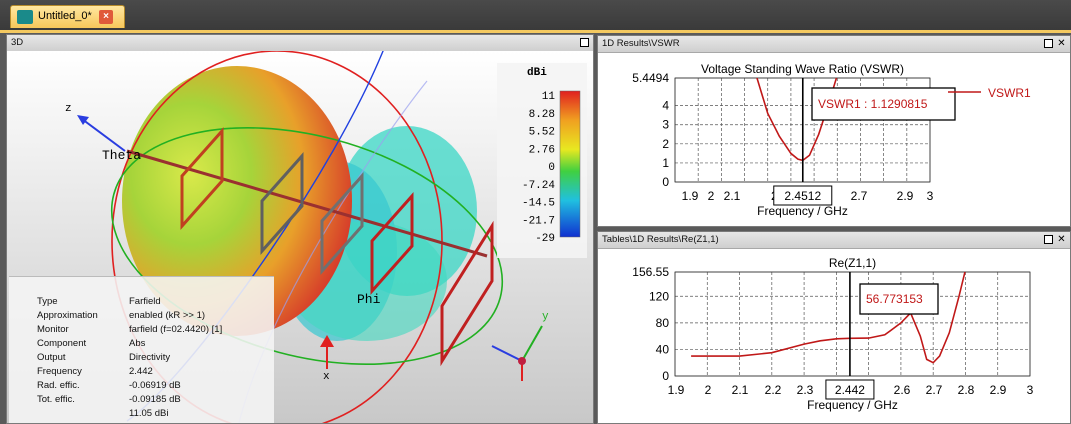 The image size is (1071, 424). I want to click on marker-x-value: 2.442, so click(850, 390).